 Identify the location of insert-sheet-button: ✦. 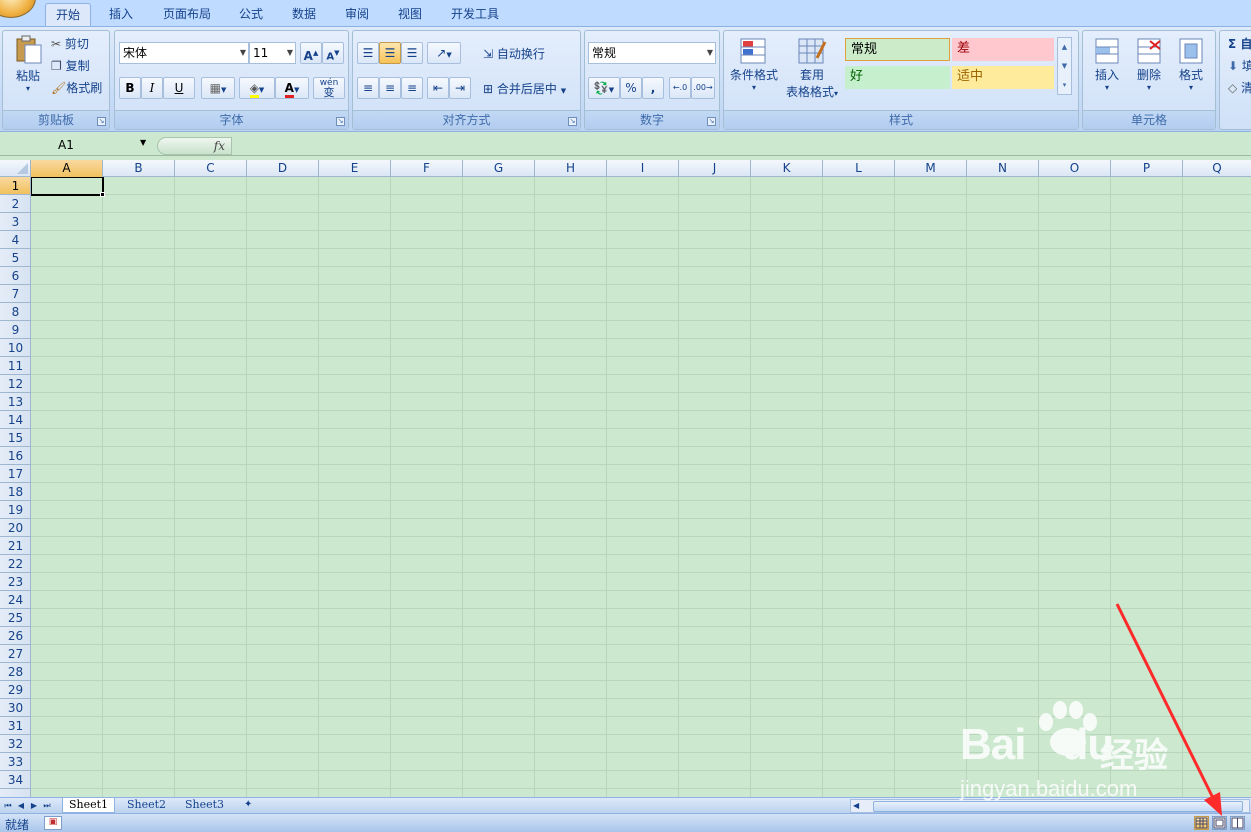
(248, 805).